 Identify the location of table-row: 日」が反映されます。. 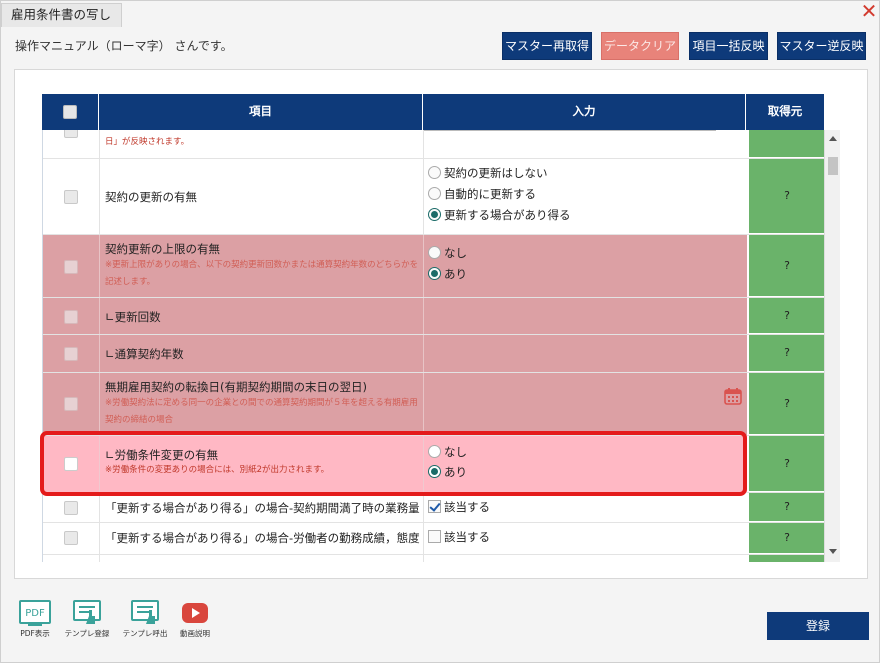
(433, 144).